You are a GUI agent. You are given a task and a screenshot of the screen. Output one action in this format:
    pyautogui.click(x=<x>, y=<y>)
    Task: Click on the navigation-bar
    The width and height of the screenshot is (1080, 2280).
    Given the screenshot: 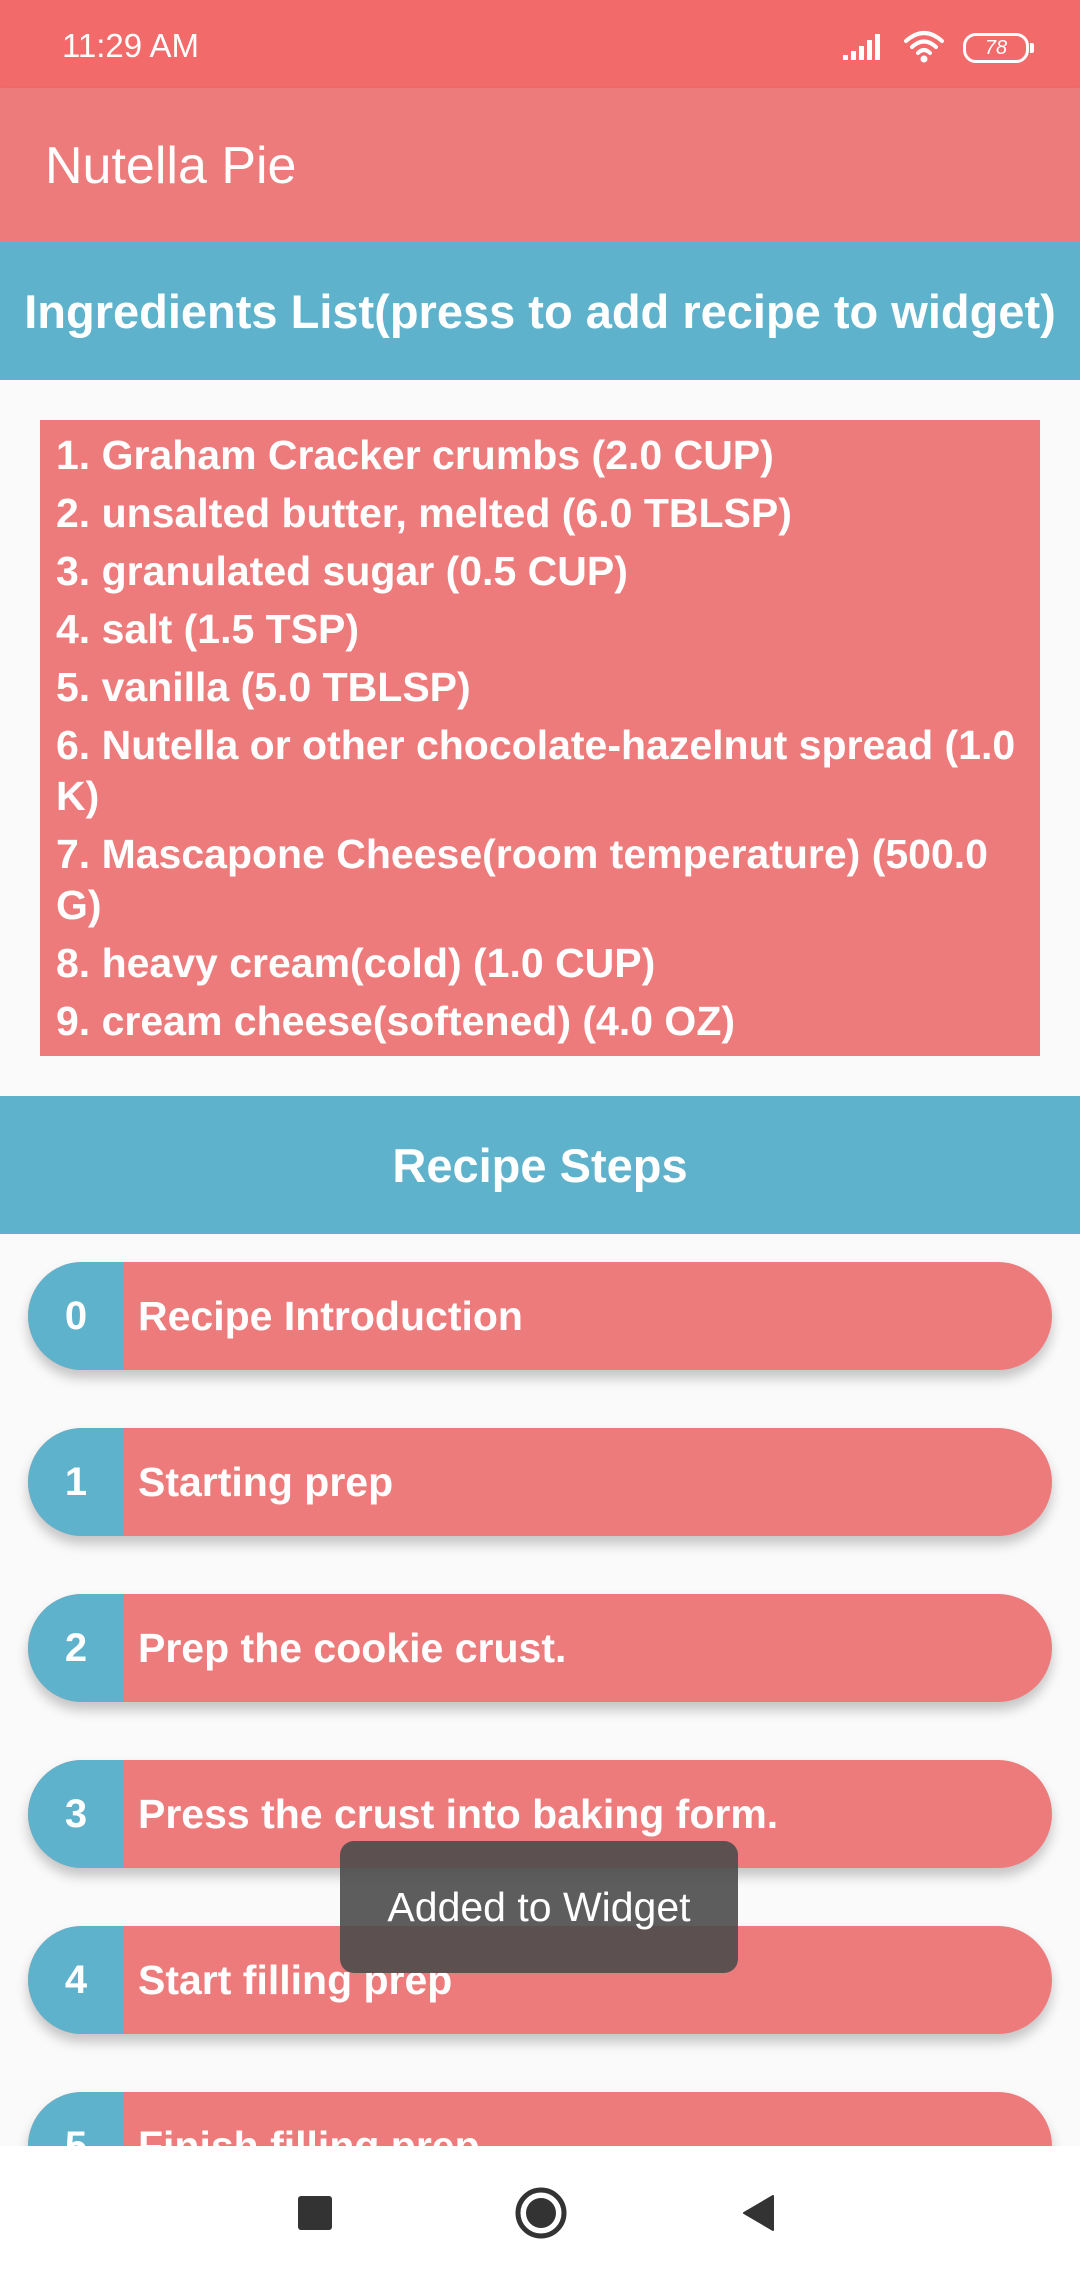 What is the action you would take?
    pyautogui.click(x=540, y=2213)
    